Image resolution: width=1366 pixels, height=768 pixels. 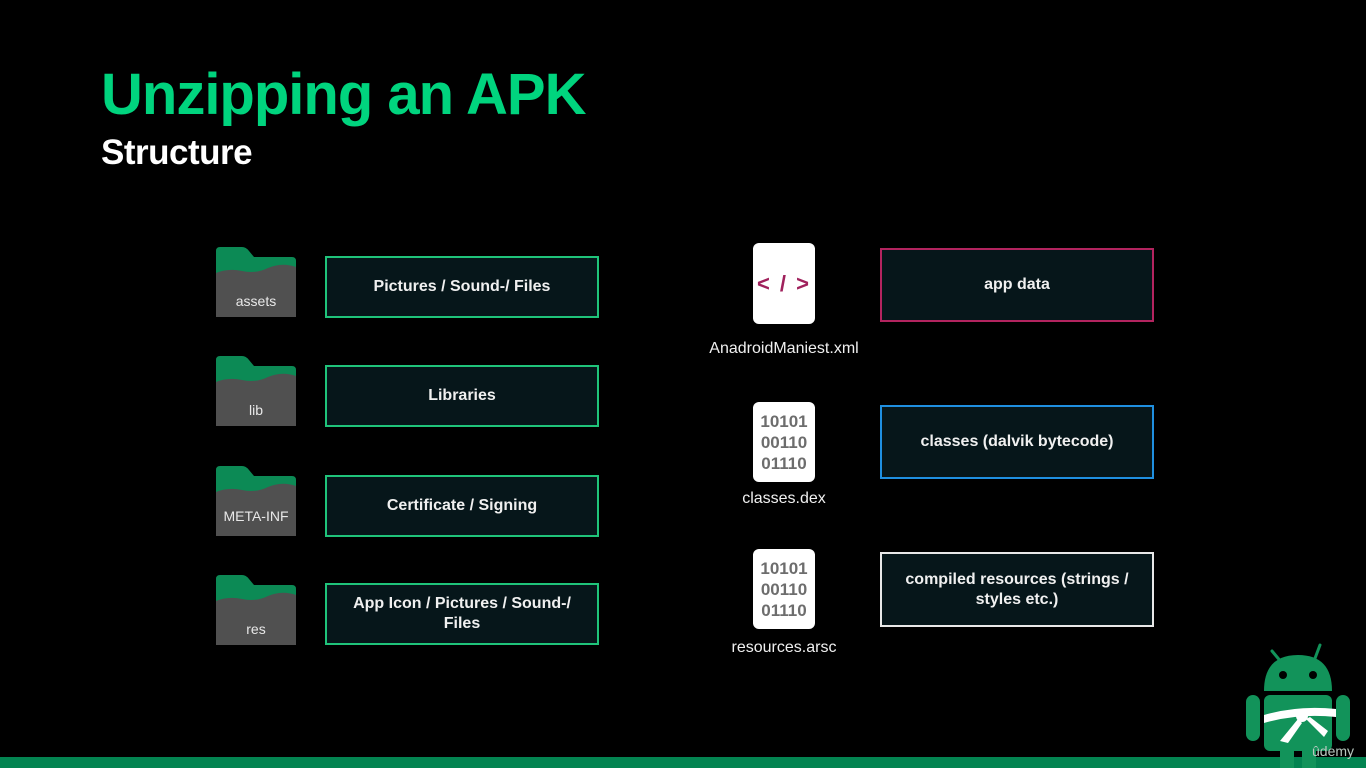 I want to click on file-name: resources.arsc, so click(x=784, y=647).